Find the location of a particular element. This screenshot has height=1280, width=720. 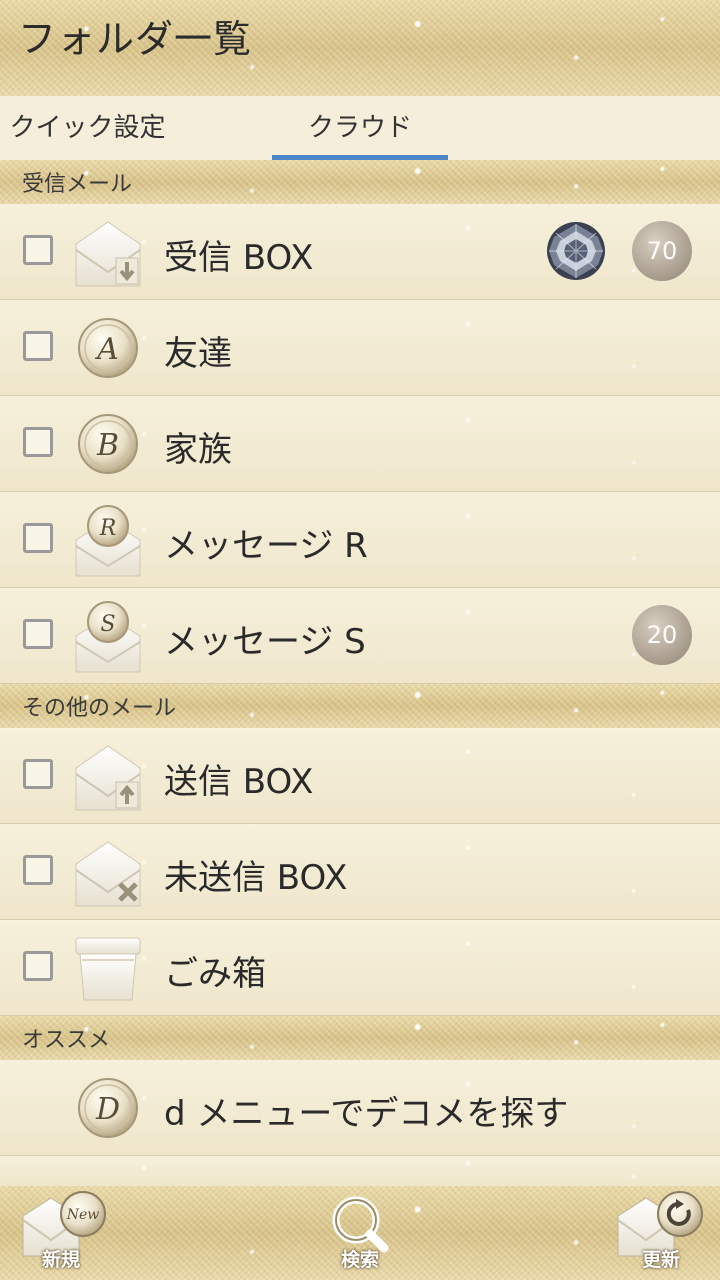

refresh-button: 更新 is located at coordinates (661, 1233).